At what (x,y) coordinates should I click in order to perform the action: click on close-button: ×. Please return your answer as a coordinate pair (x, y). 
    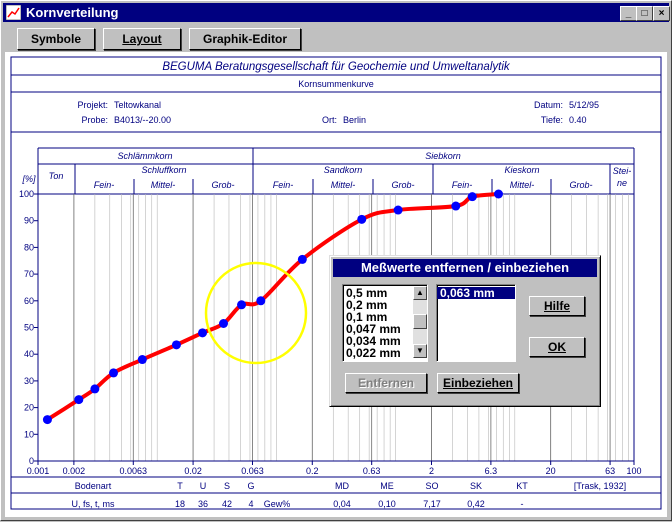
    Looking at the image, I should click on (661, 13).